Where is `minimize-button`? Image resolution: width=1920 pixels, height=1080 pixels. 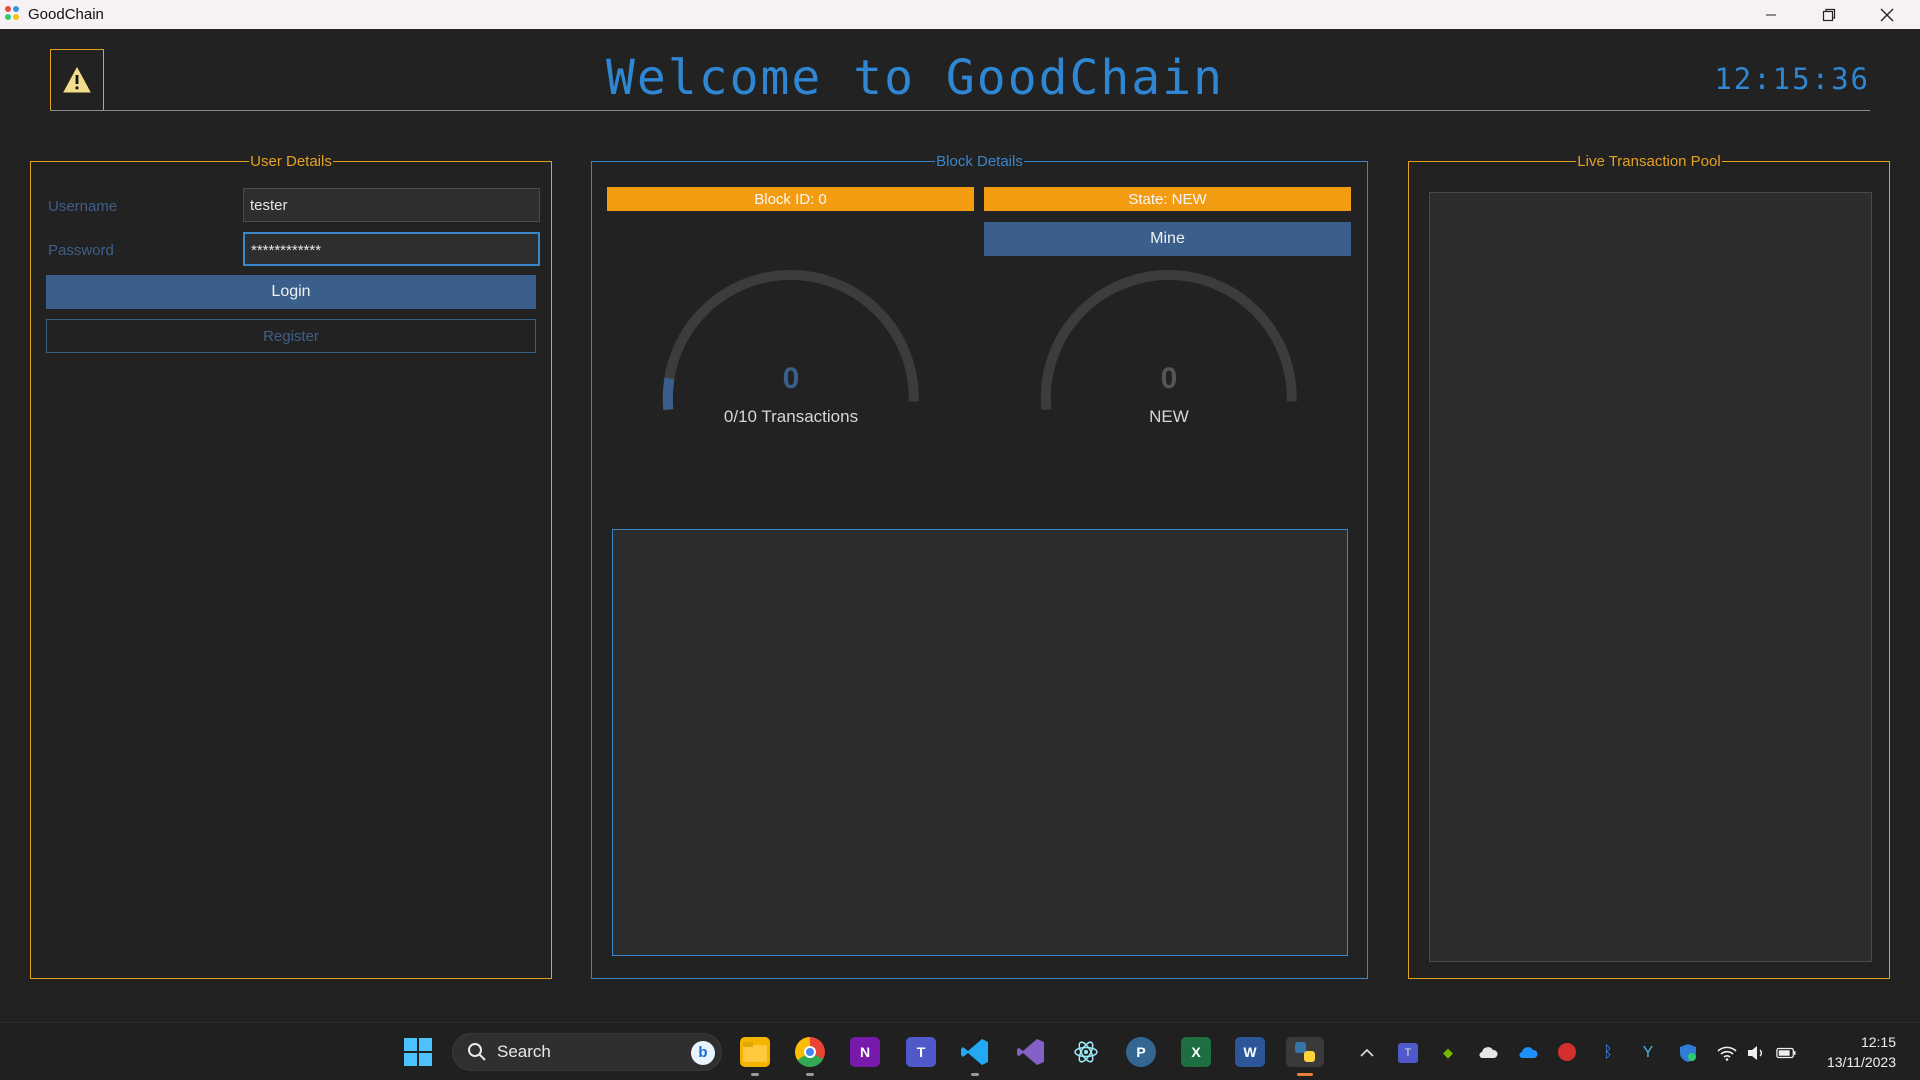 minimize-button is located at coordinates (1771, 14).